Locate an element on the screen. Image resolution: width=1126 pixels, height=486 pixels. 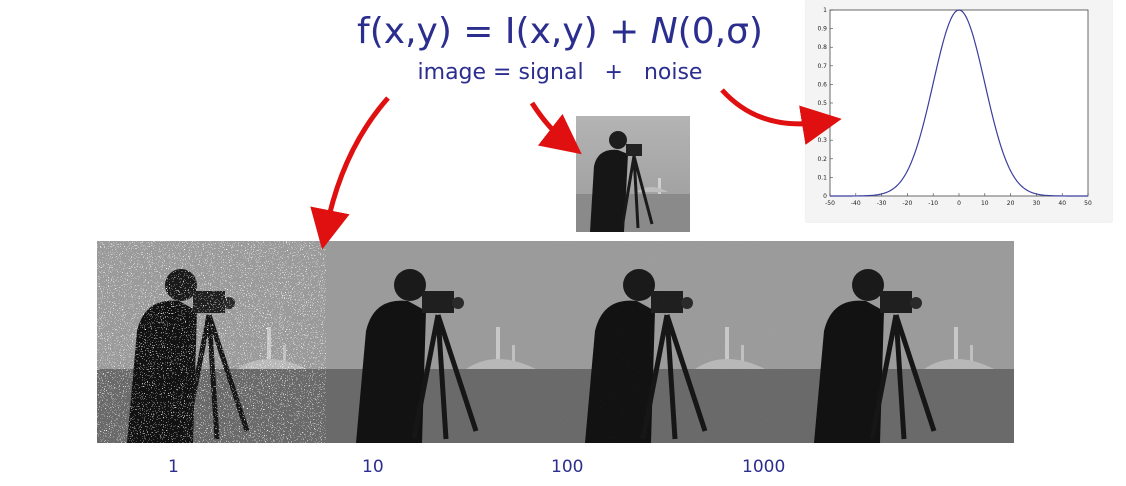
x-tick-label: -20 is located at coordinates (907, 203).